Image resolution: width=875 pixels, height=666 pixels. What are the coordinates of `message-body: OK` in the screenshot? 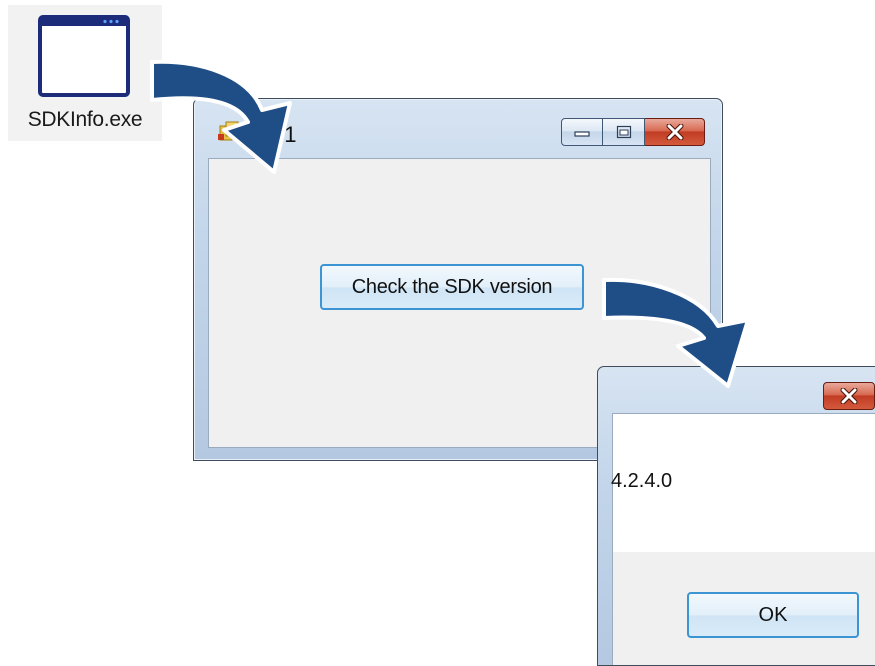 It's located at (743, 539).